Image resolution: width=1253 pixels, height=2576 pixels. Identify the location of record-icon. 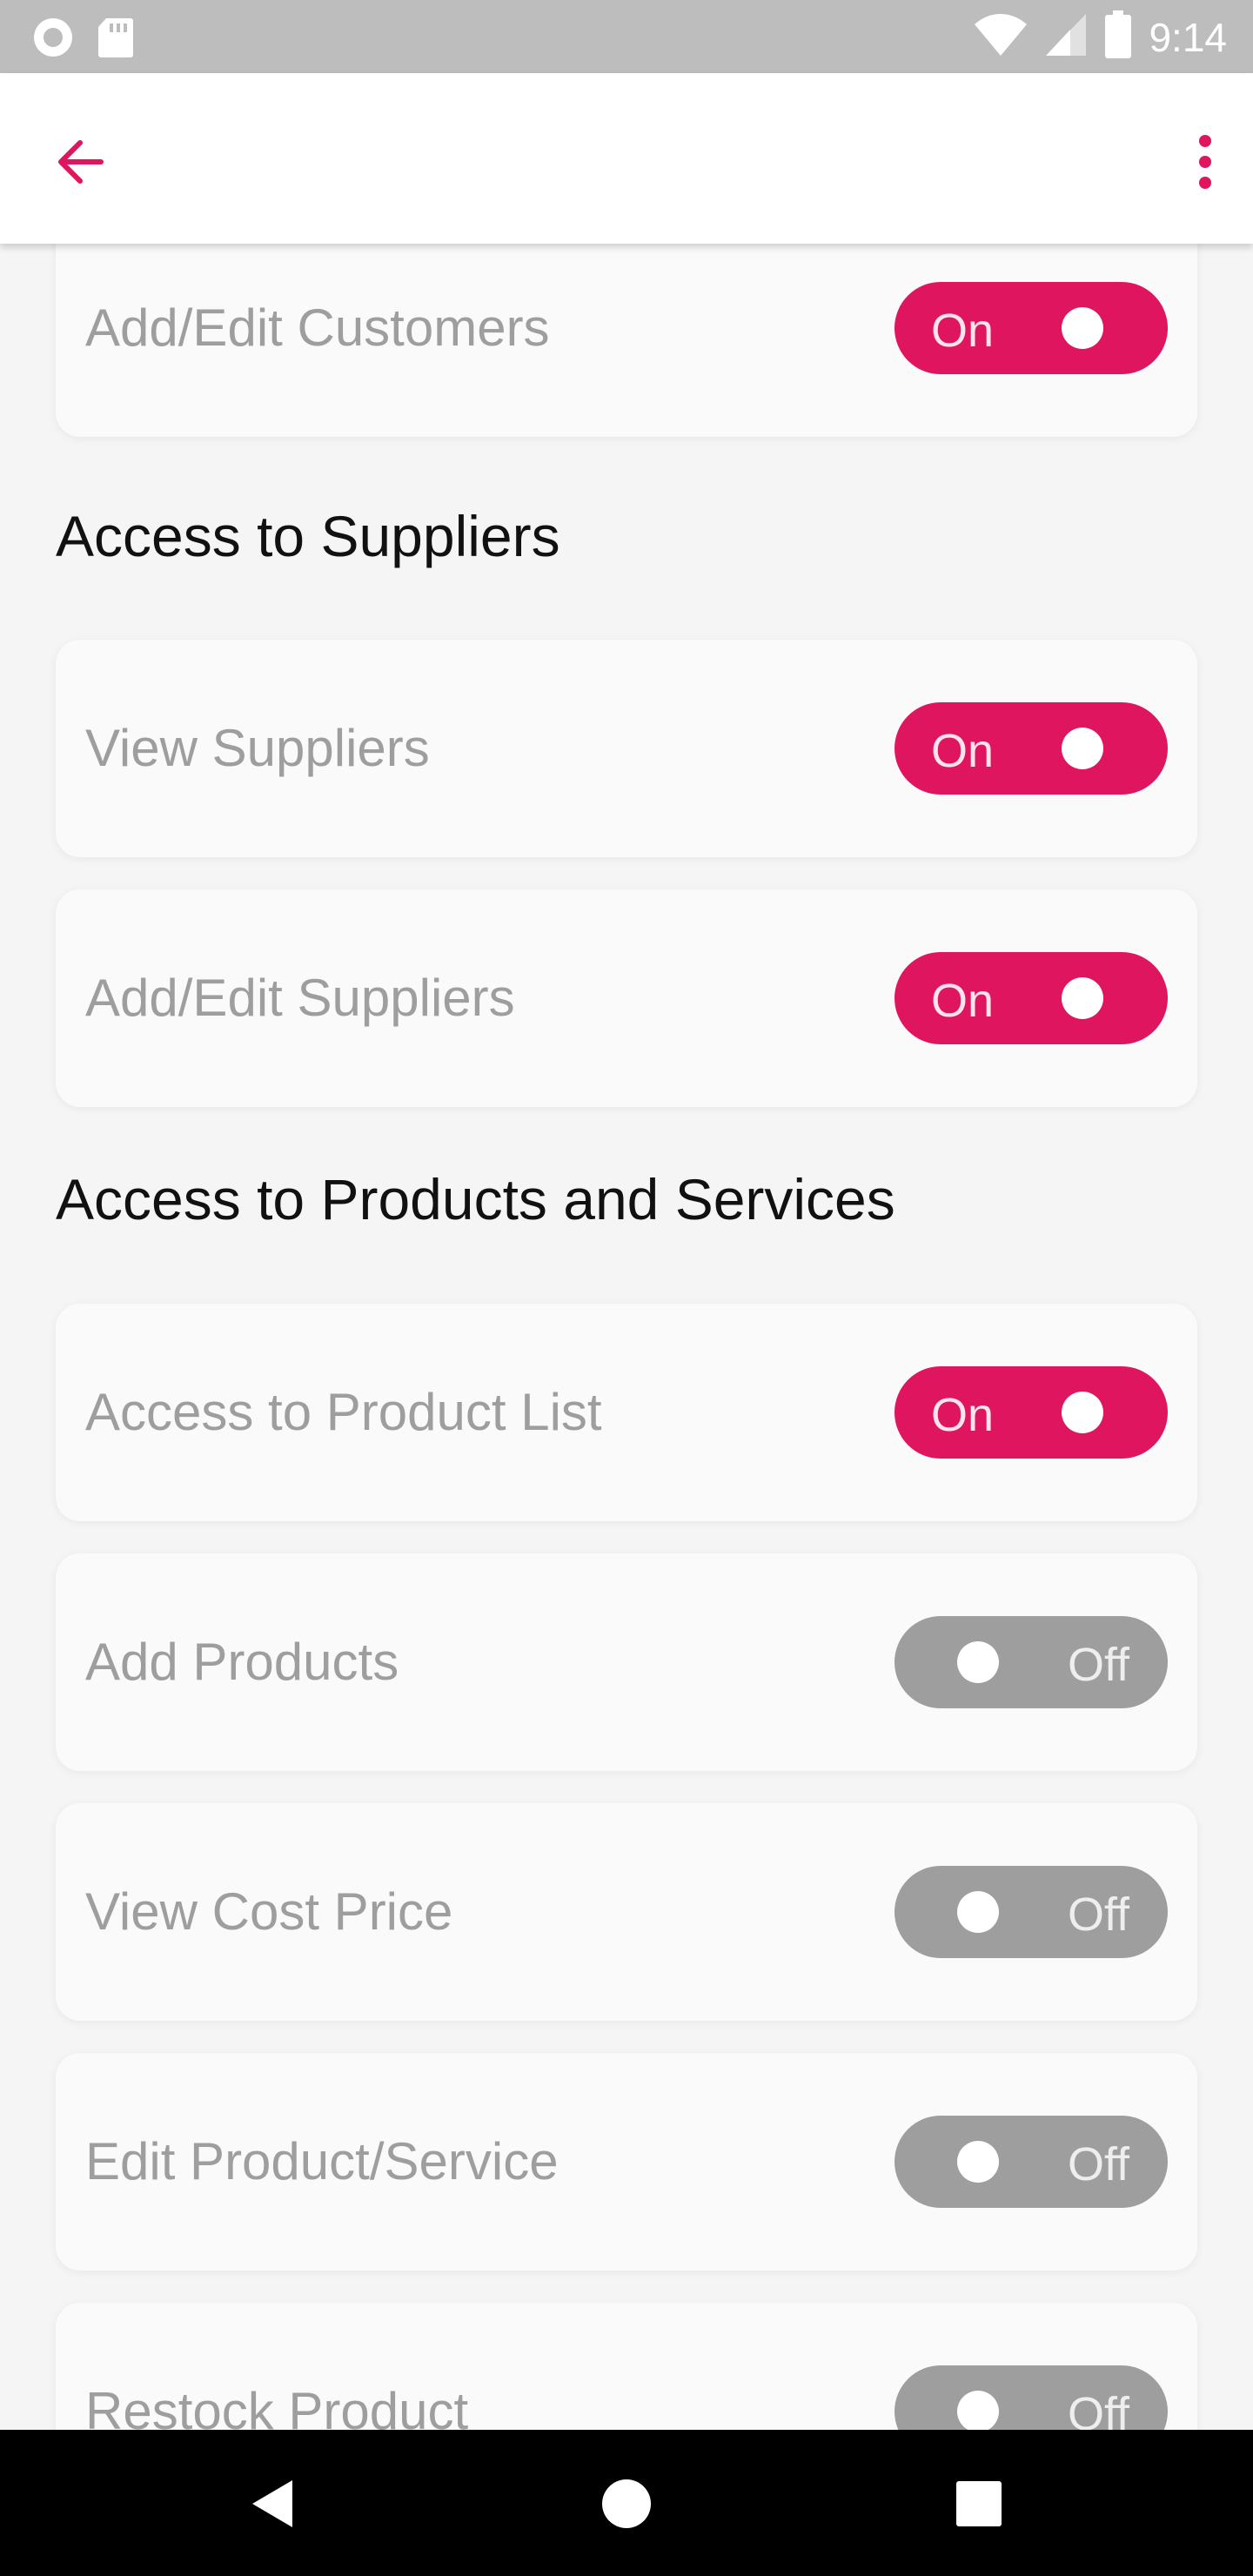
(53, 40).